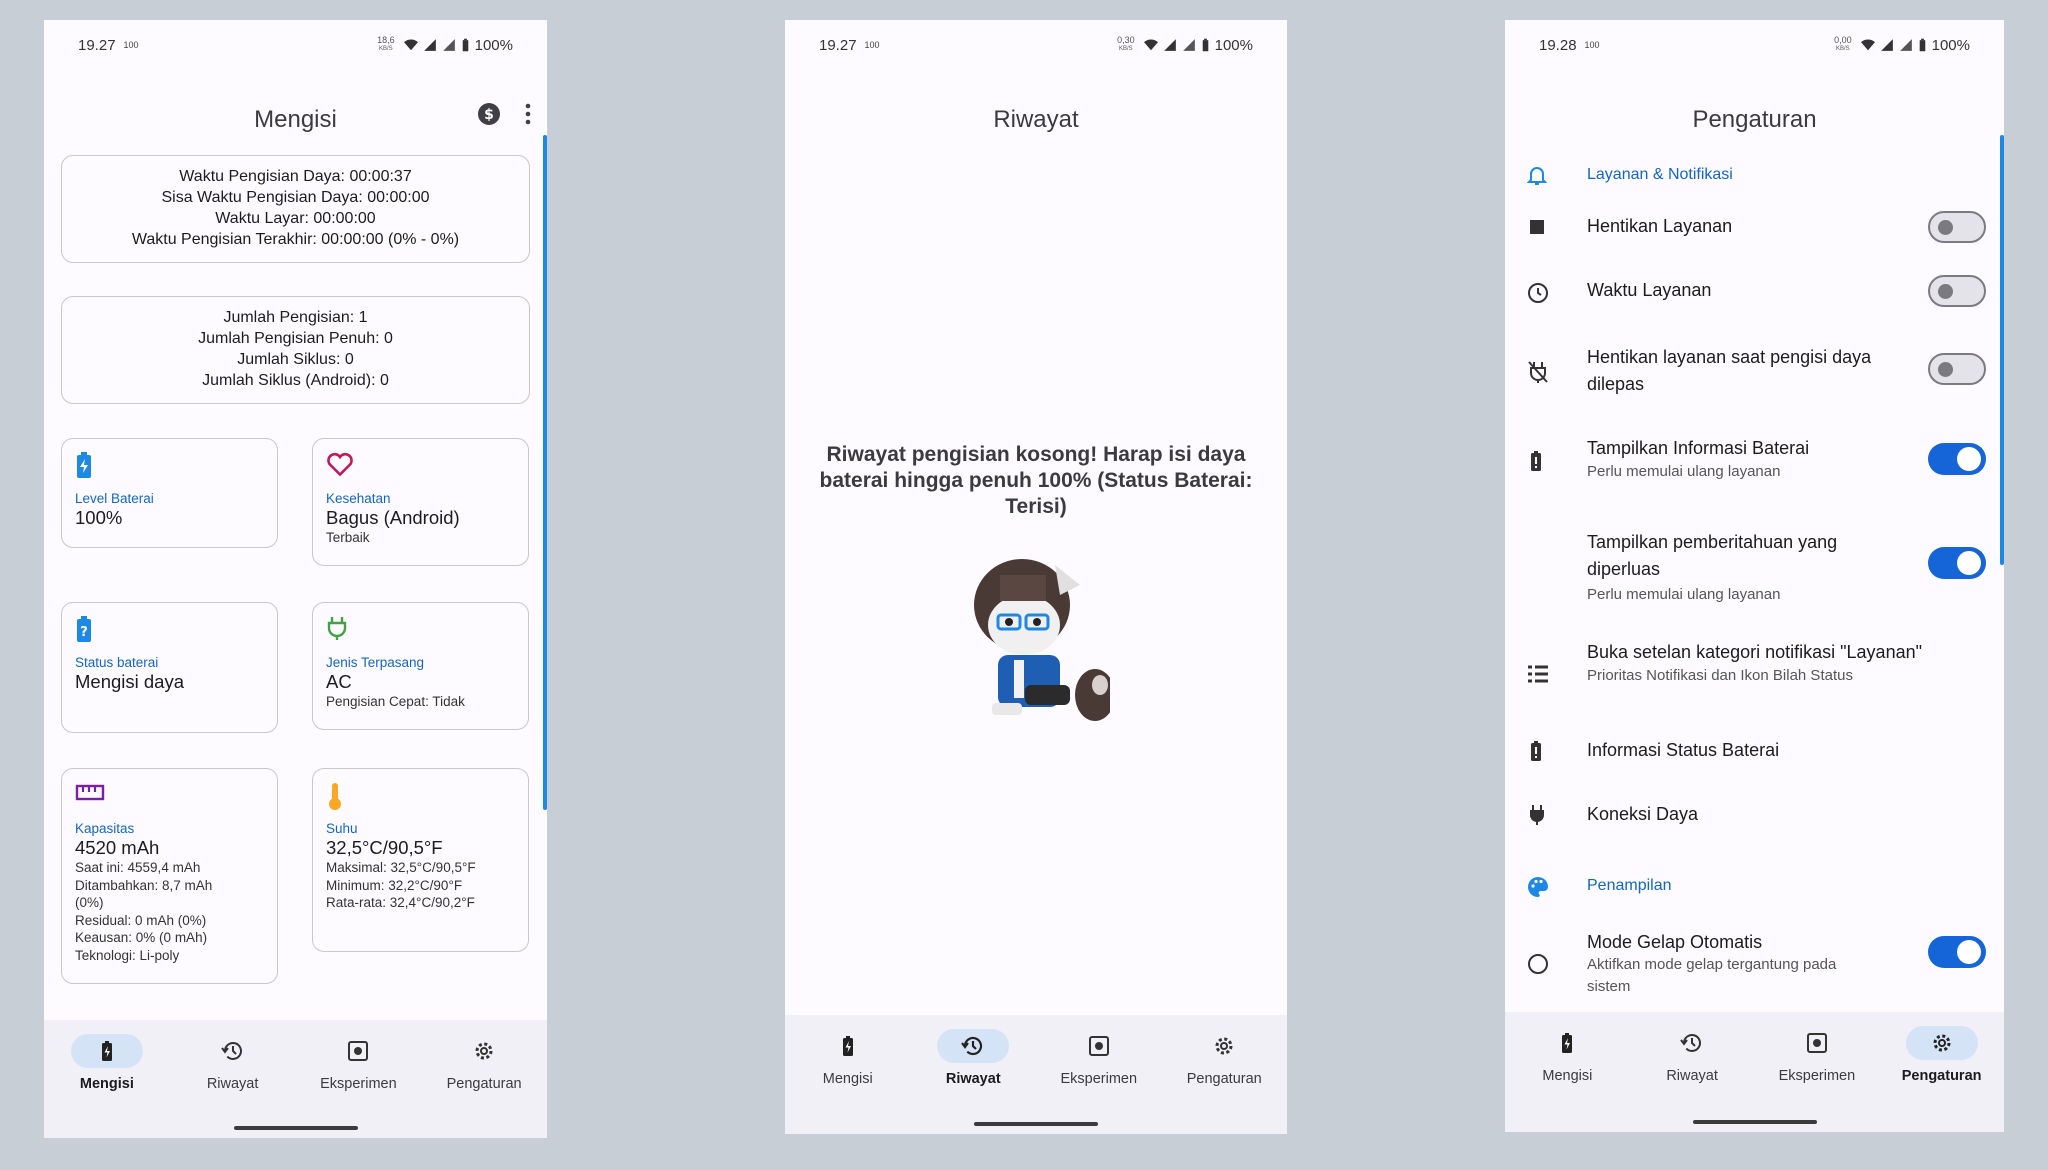 This screenshot has height=1170, width=2048. I want to click on plug-icon, so click(337, 628).